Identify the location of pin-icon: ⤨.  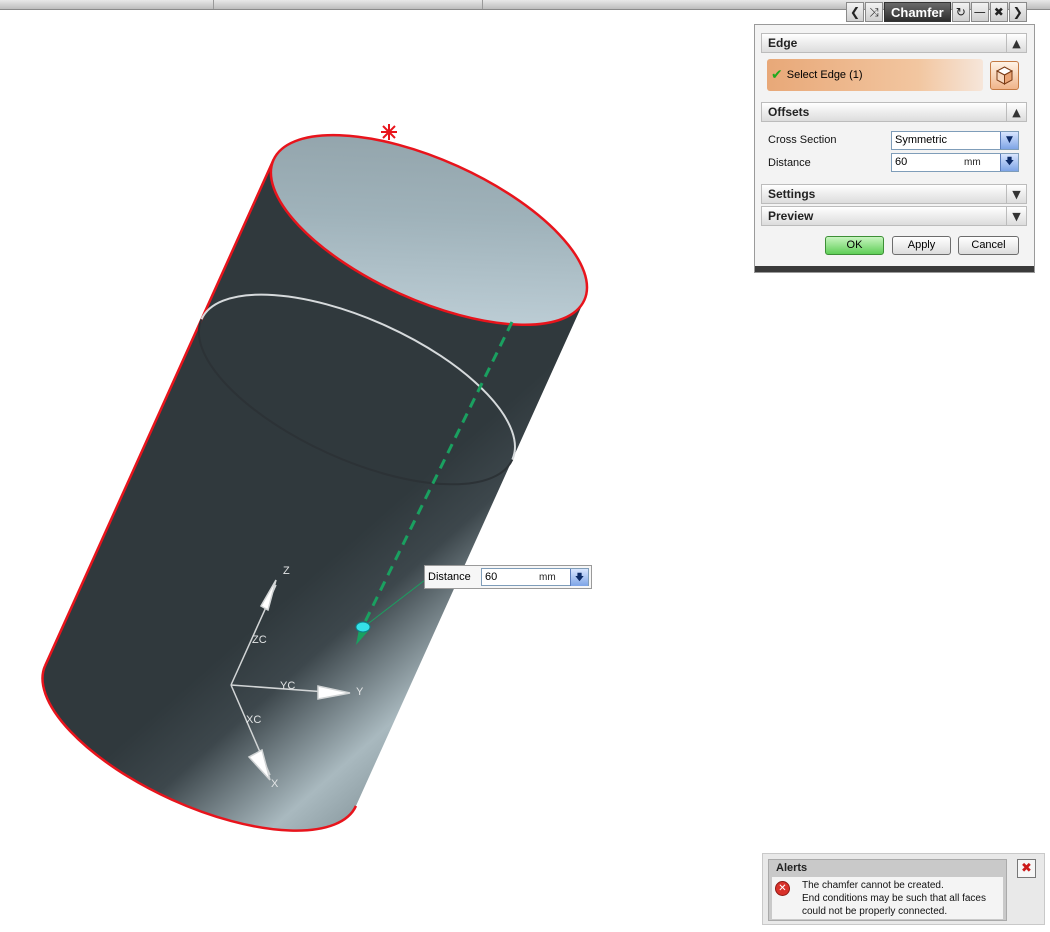
(874, 12).